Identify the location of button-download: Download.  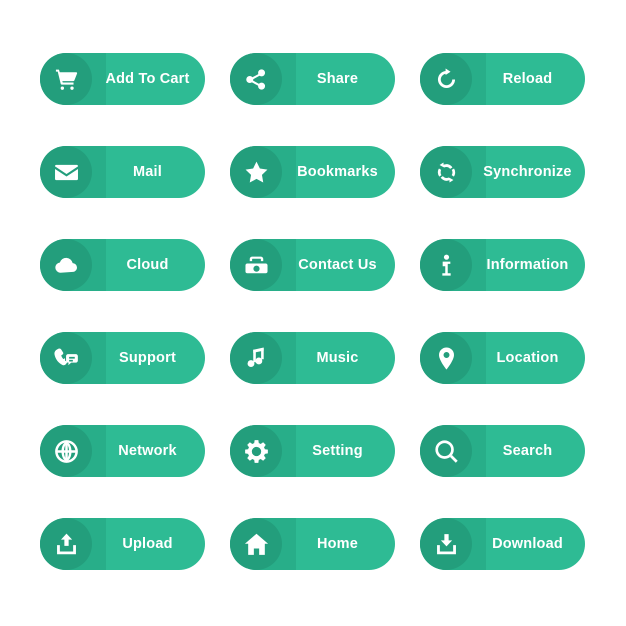
(502, 544).